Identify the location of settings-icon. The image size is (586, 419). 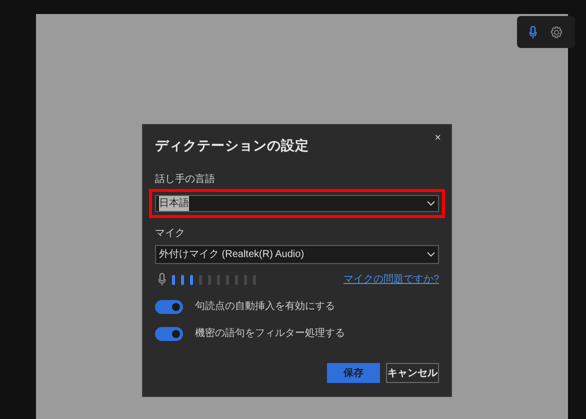
(556, 32).